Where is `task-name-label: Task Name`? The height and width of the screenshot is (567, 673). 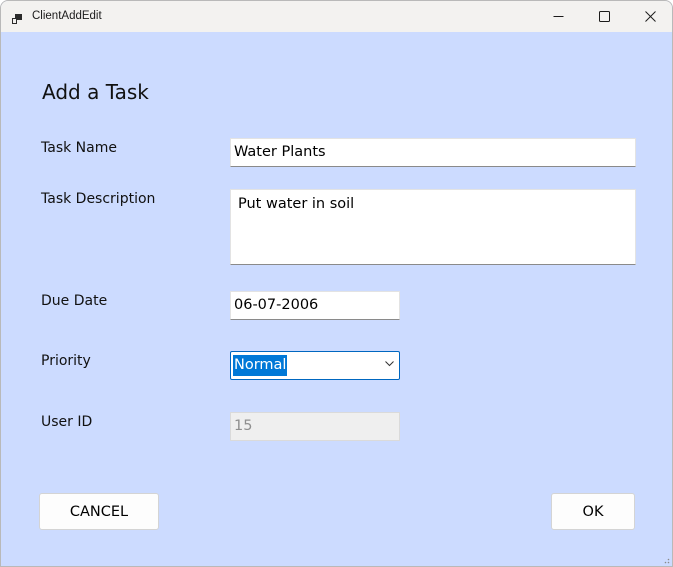
task-name-label: Task Name is located at coordinates (79, 148).